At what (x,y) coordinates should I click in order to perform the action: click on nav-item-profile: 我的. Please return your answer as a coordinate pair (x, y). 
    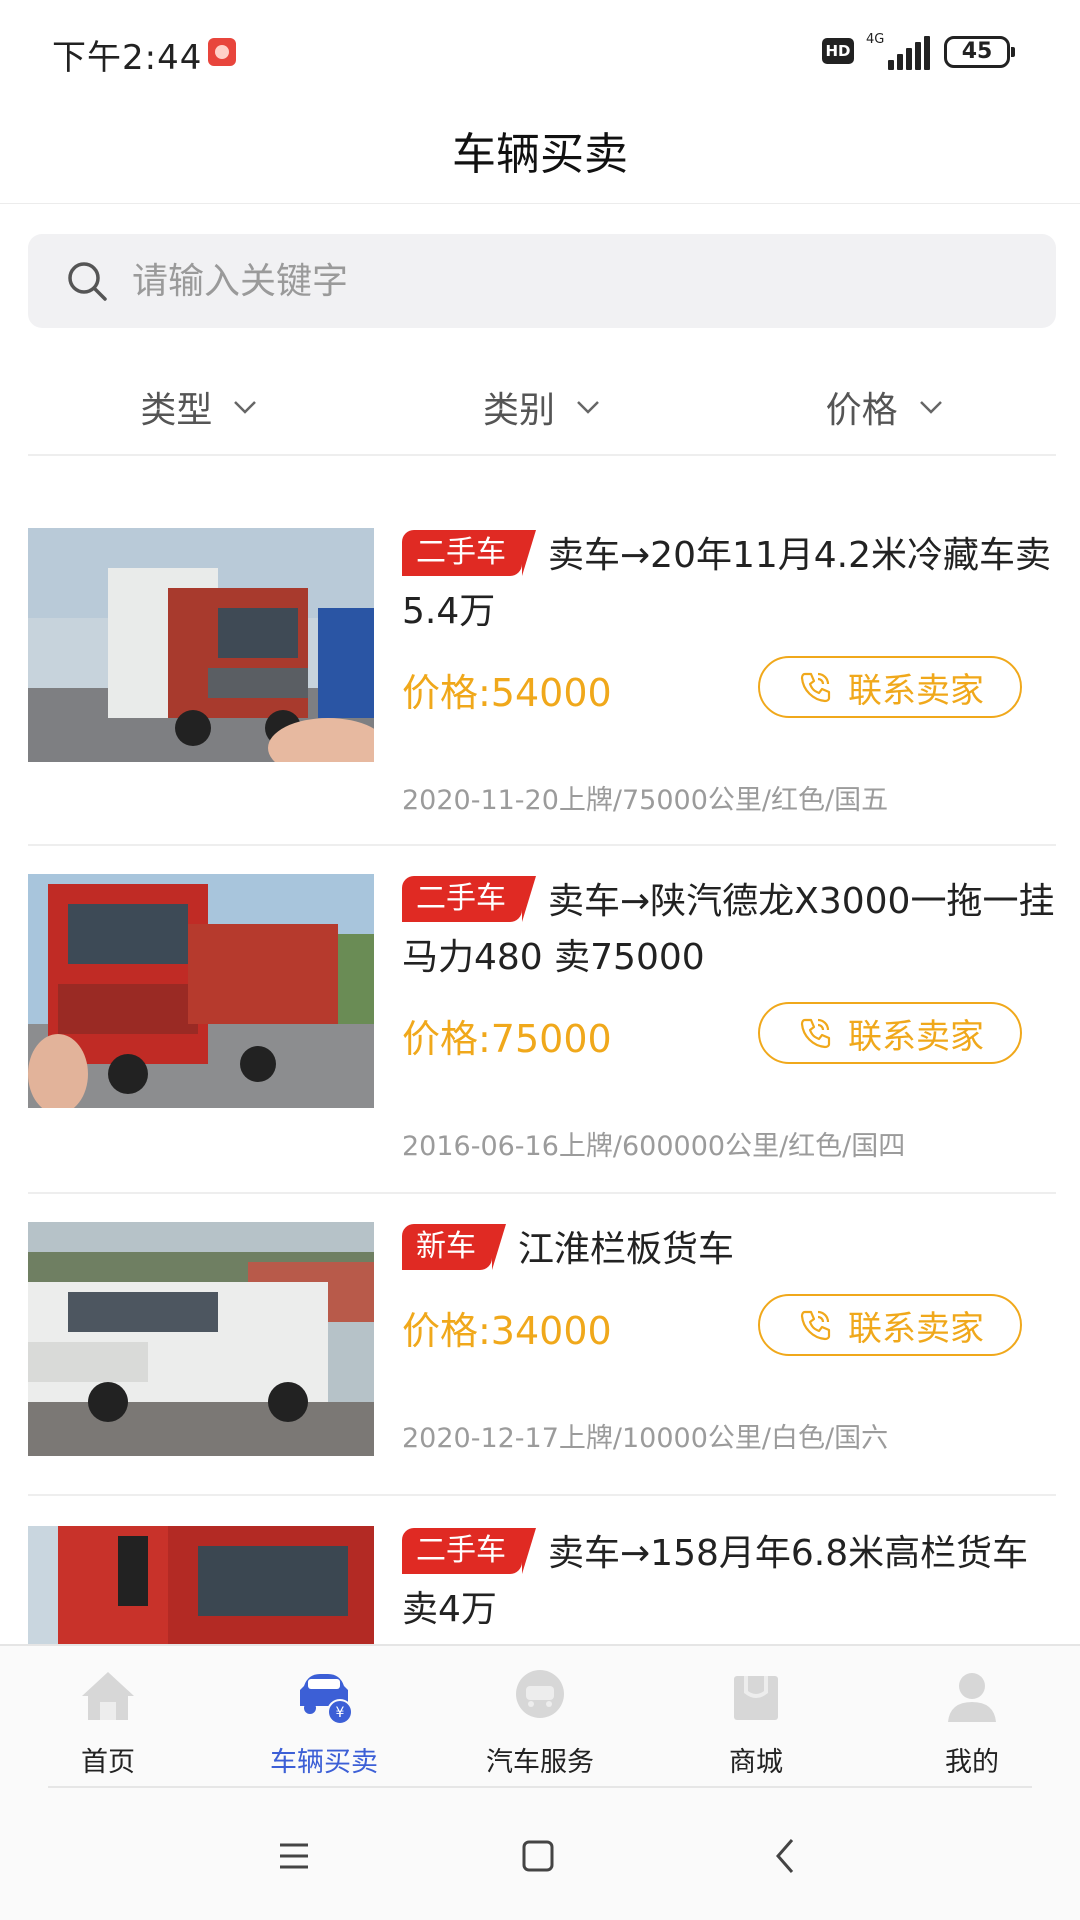
    Looking at the image, I should click on (972, 1717).